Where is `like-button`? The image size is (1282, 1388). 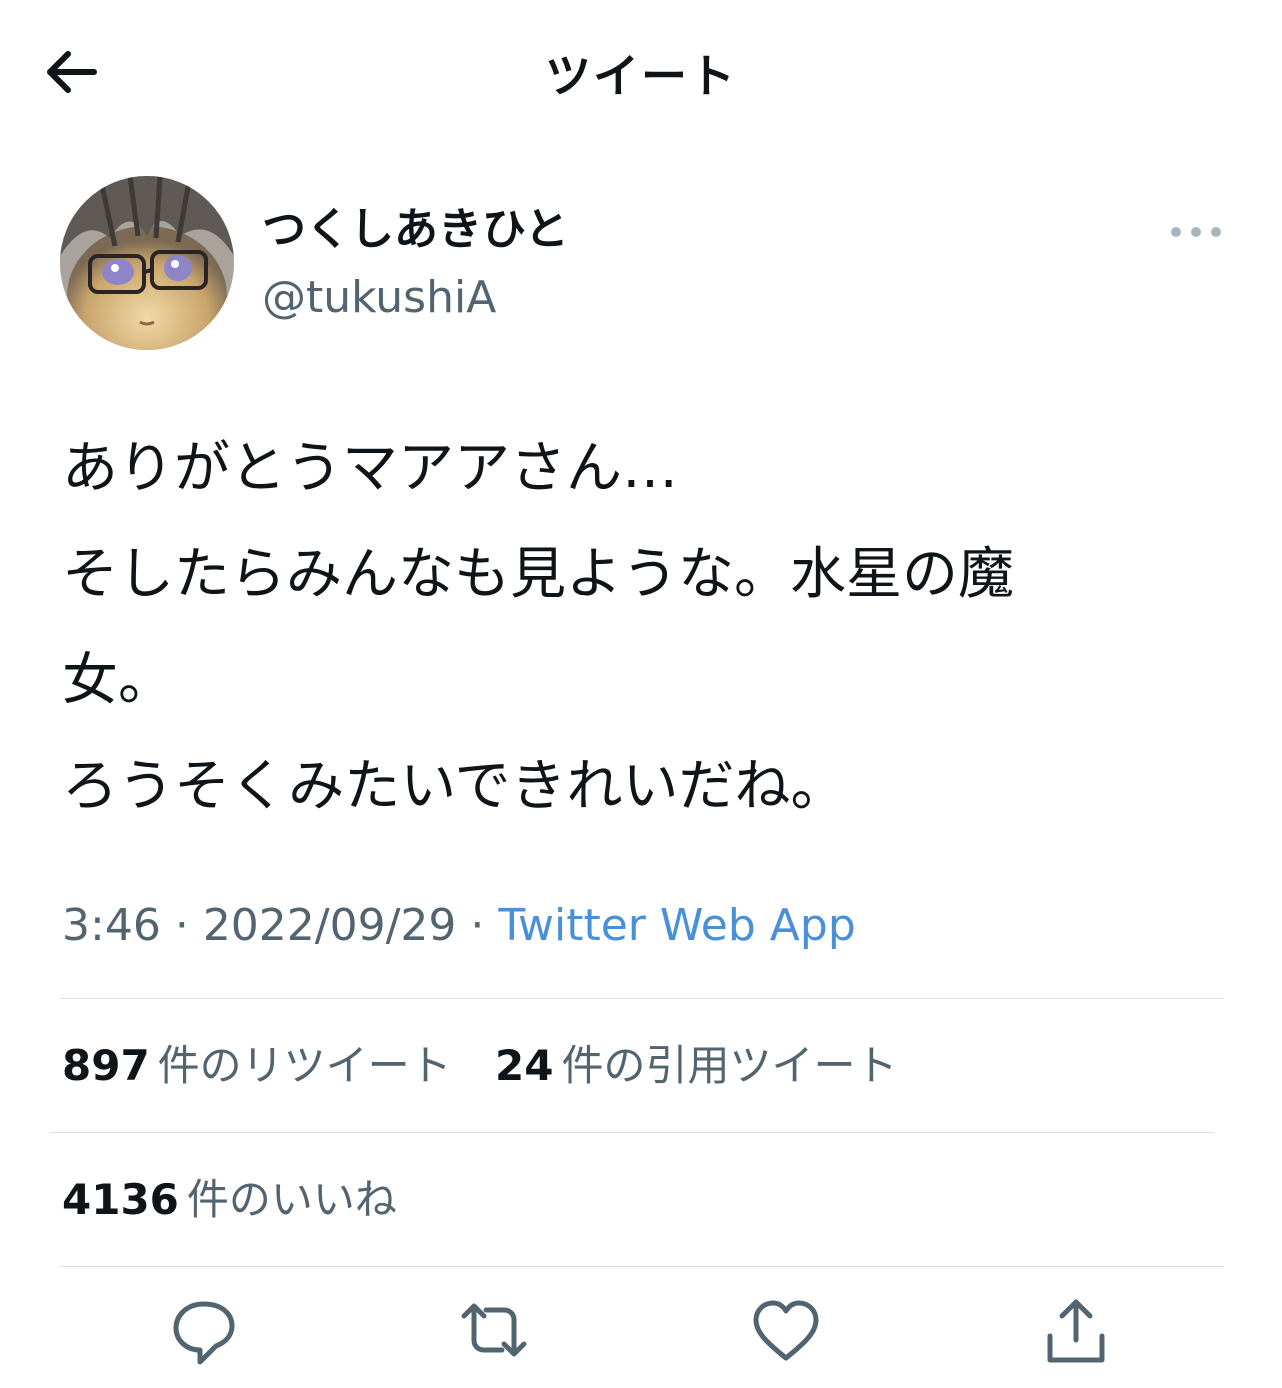 like-button is located at coordinates (786, 1330).